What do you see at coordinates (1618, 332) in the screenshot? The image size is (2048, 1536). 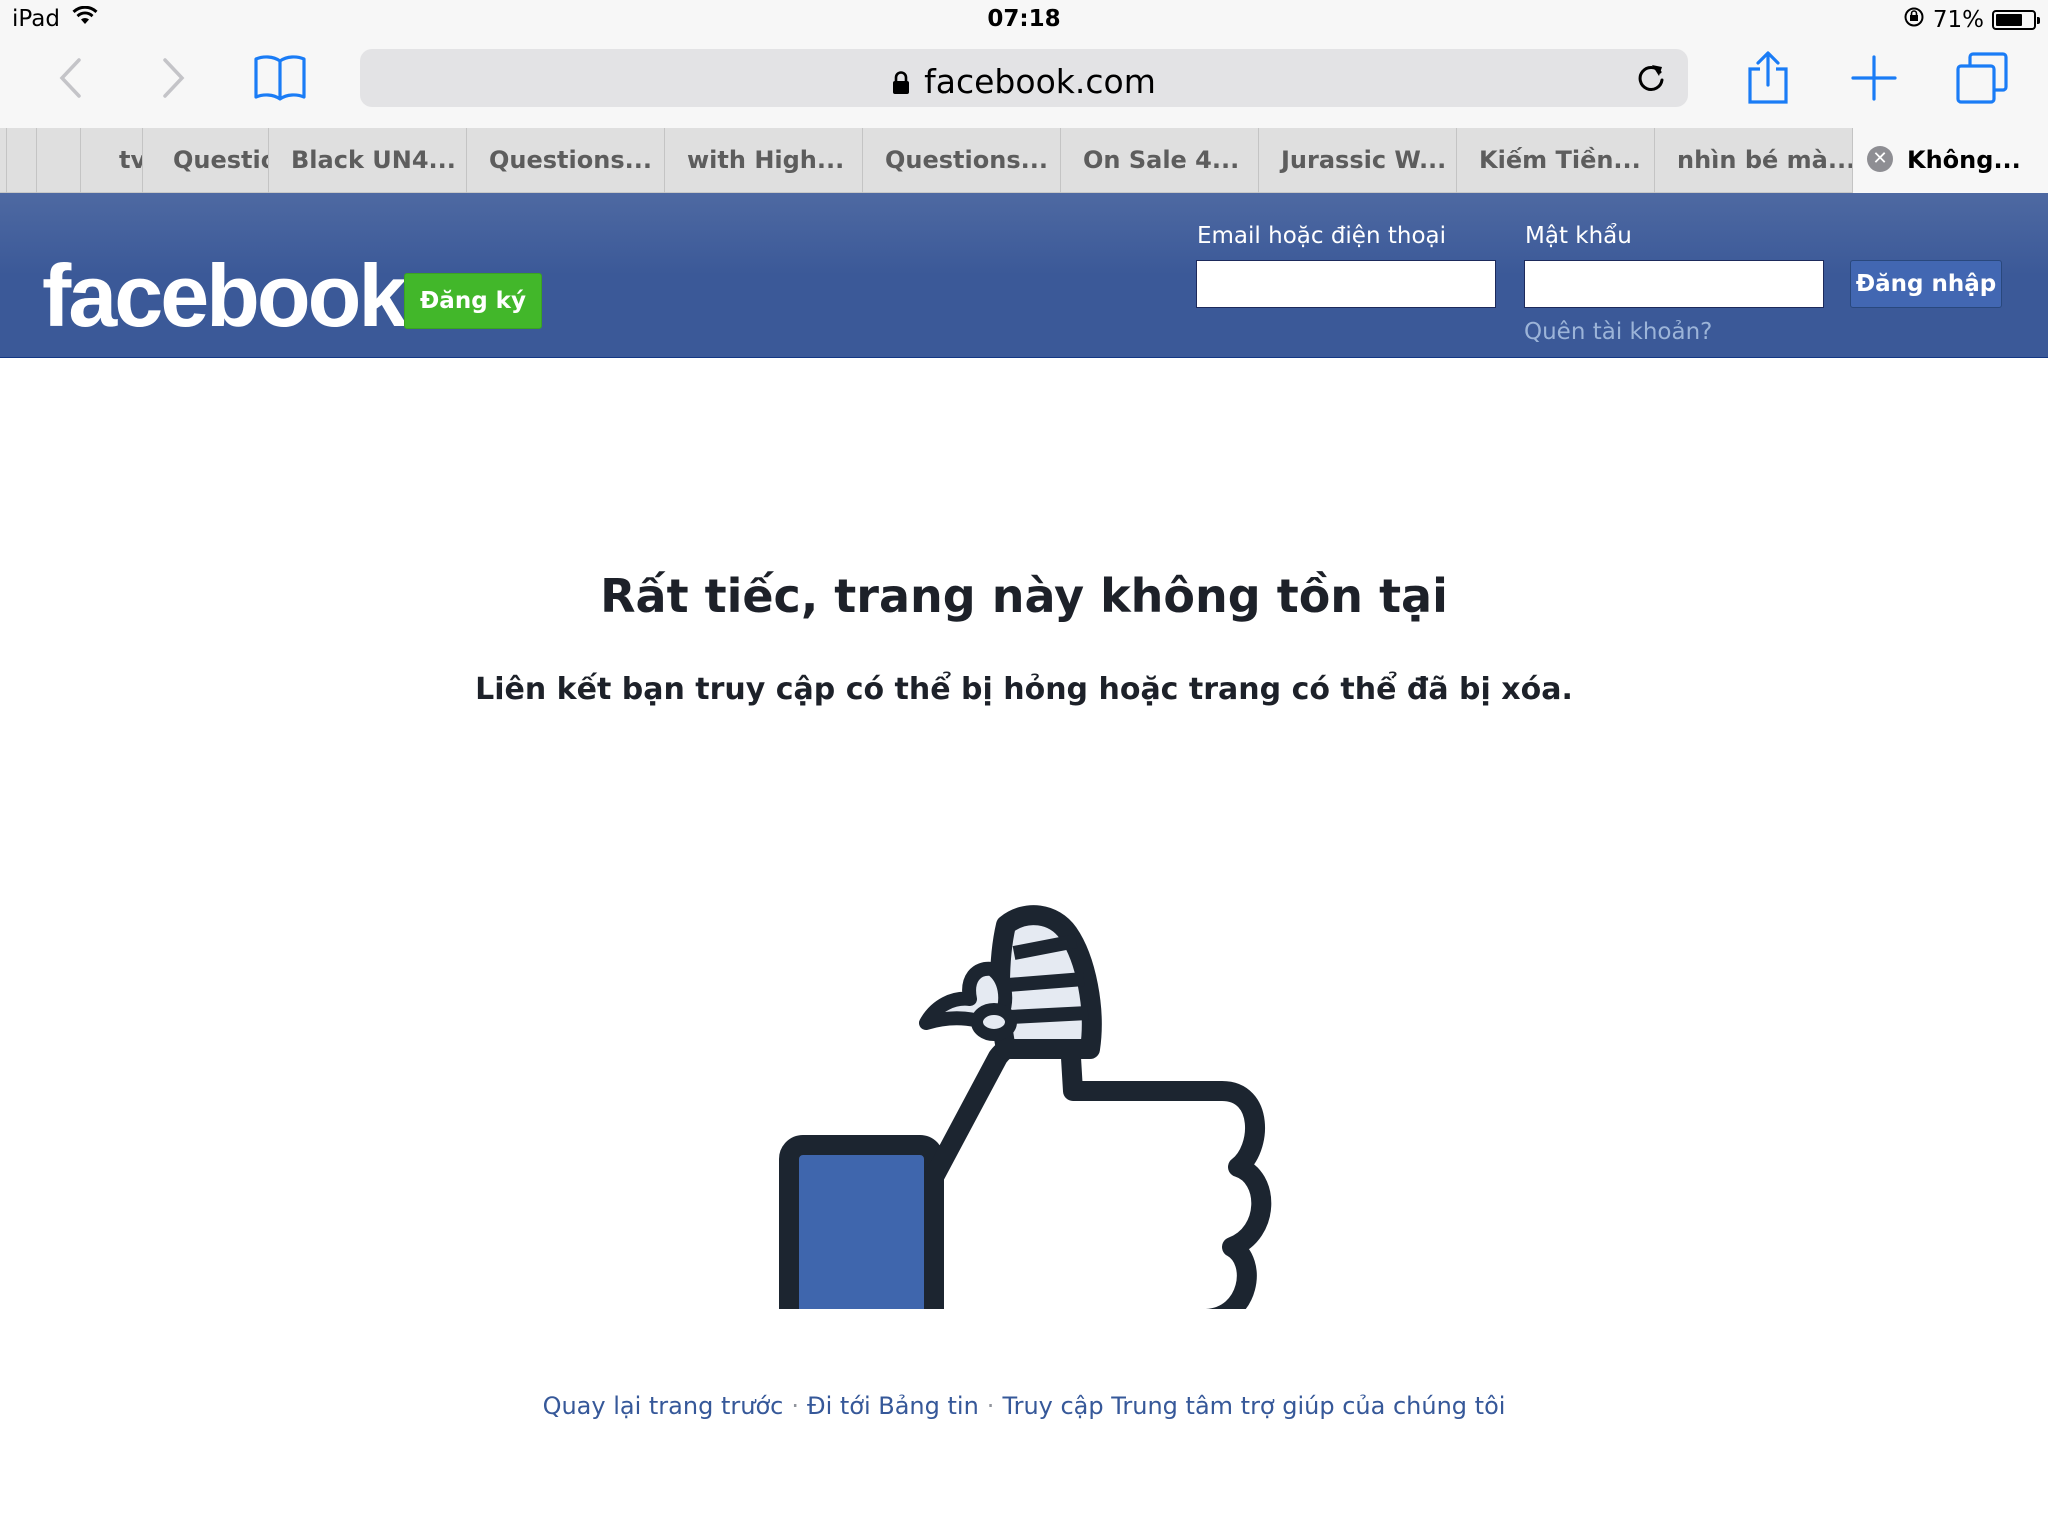 I see `forgot-account-link: Quên tài khoản?` at bounding box center [1618, 332].